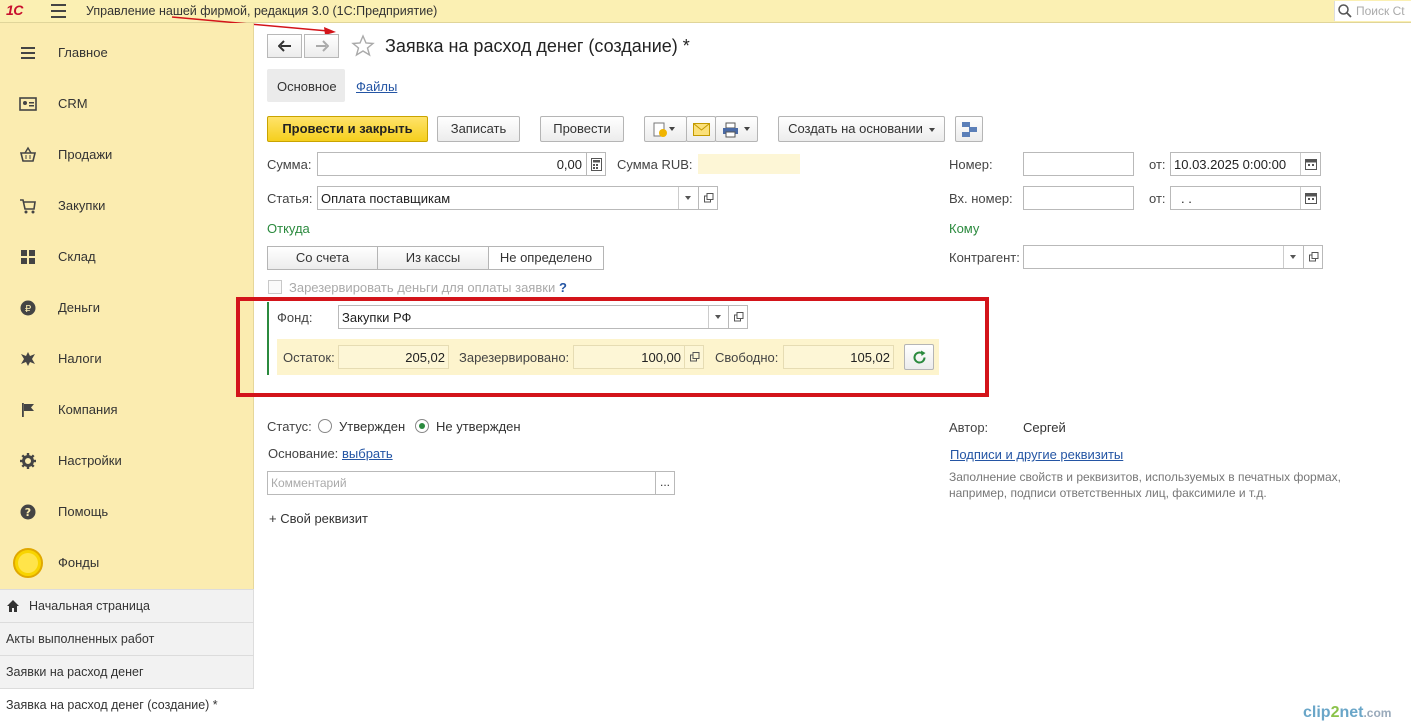 This screenshot has height=725, width=1411. I want to click on counterparty-open-button, so click(1313, 257).